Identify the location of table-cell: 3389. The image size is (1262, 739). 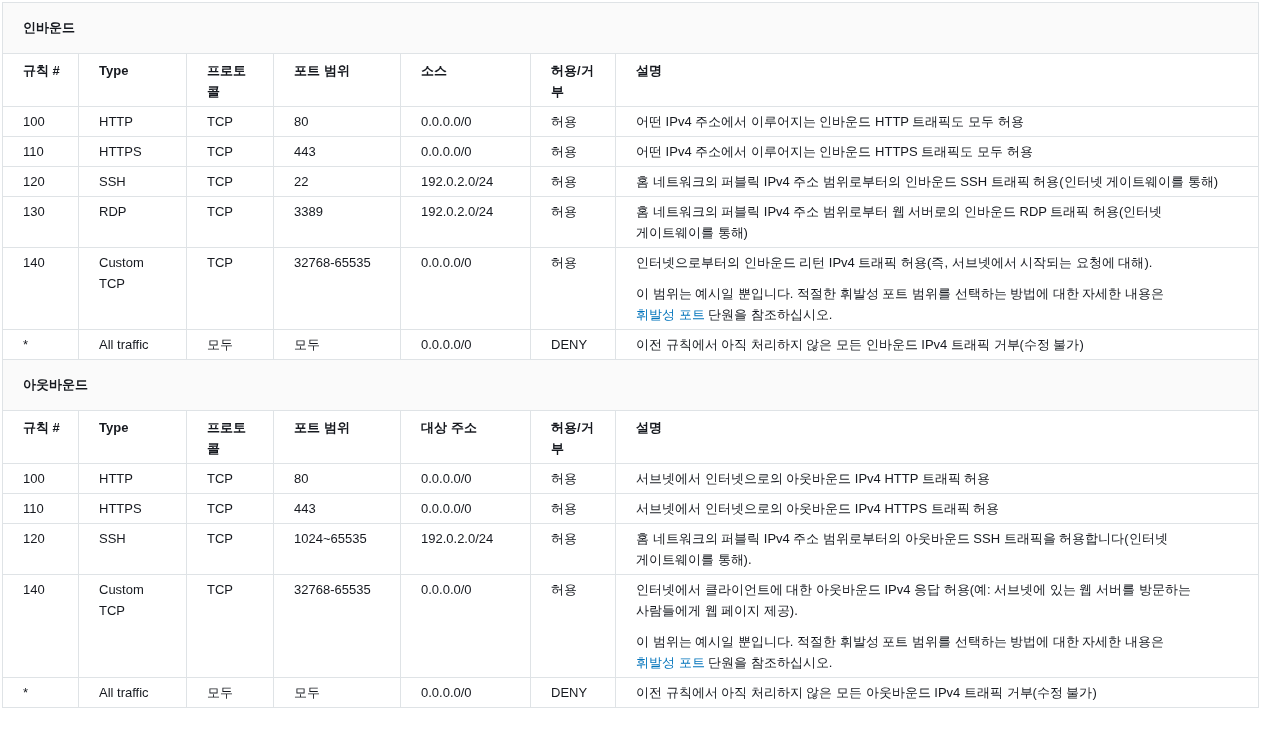
(337, 222).